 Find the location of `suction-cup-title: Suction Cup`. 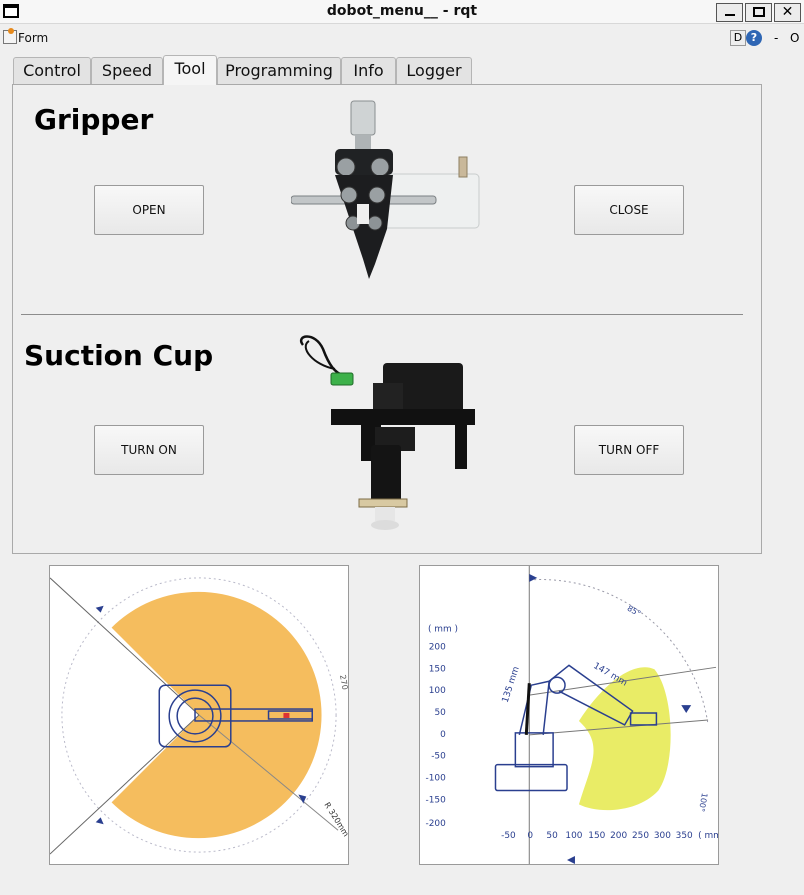

suction-cup-title: Suction Cup is located at coordinates (119, 355).